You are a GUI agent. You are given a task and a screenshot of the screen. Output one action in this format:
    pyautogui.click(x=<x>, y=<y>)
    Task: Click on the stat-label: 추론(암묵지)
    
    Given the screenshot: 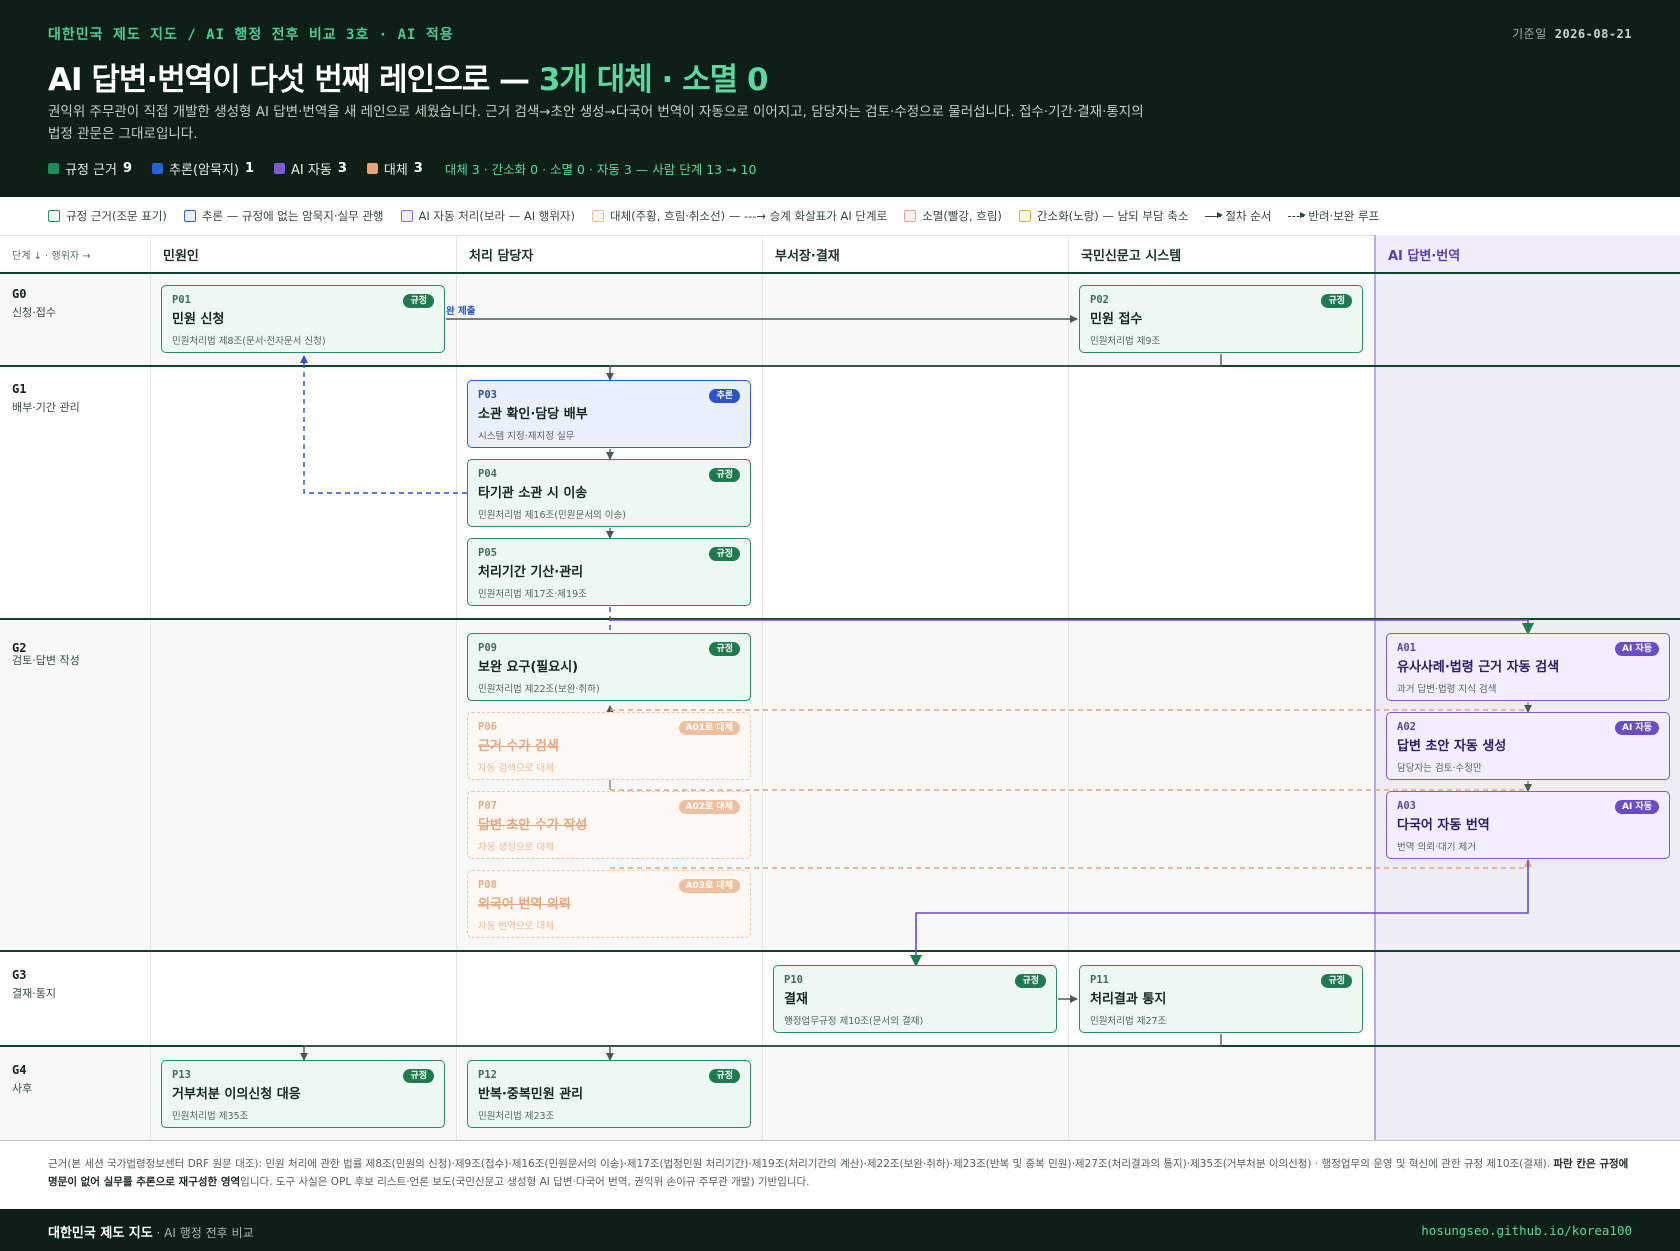 What is the action you would take?
    pyautogui.click(x=204, y=170)
    